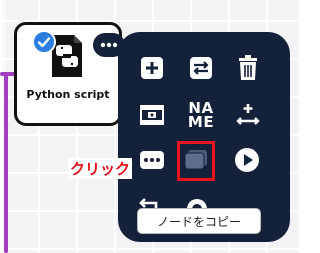 The width and height of the screenshot is (320, 253). I want to click on database-button, so click(152, 115).